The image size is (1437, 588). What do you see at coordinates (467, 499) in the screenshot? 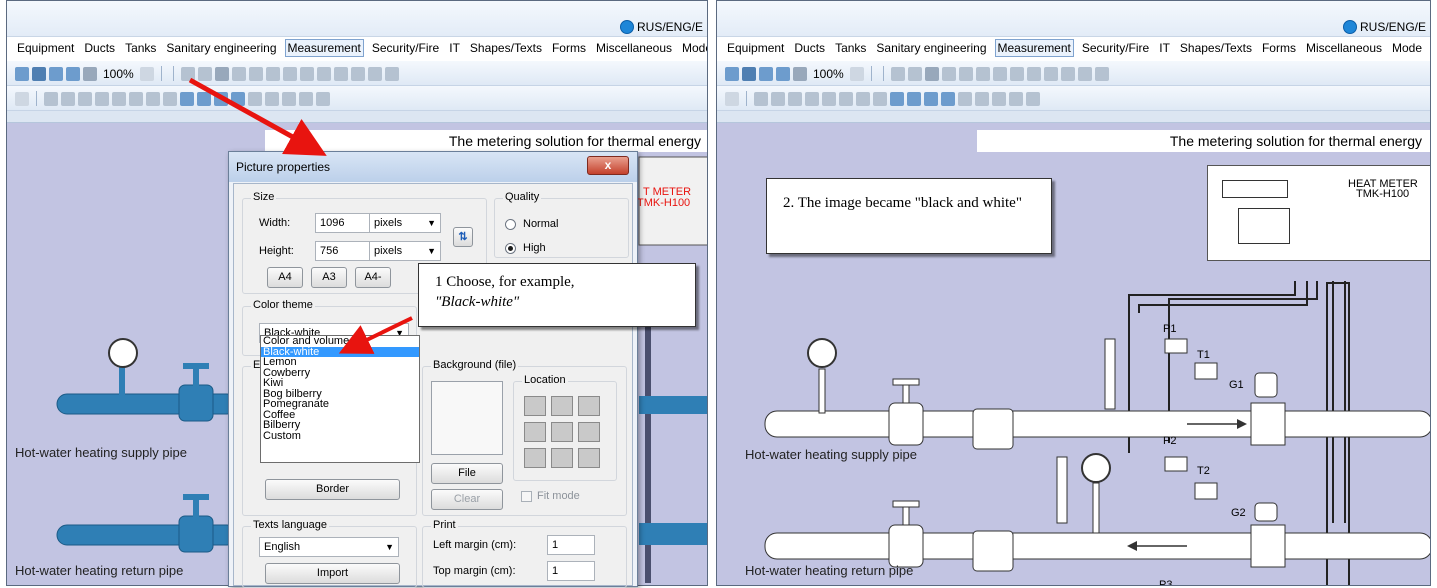
I see `clear-button: Clear` at bounding box center [467, 499].